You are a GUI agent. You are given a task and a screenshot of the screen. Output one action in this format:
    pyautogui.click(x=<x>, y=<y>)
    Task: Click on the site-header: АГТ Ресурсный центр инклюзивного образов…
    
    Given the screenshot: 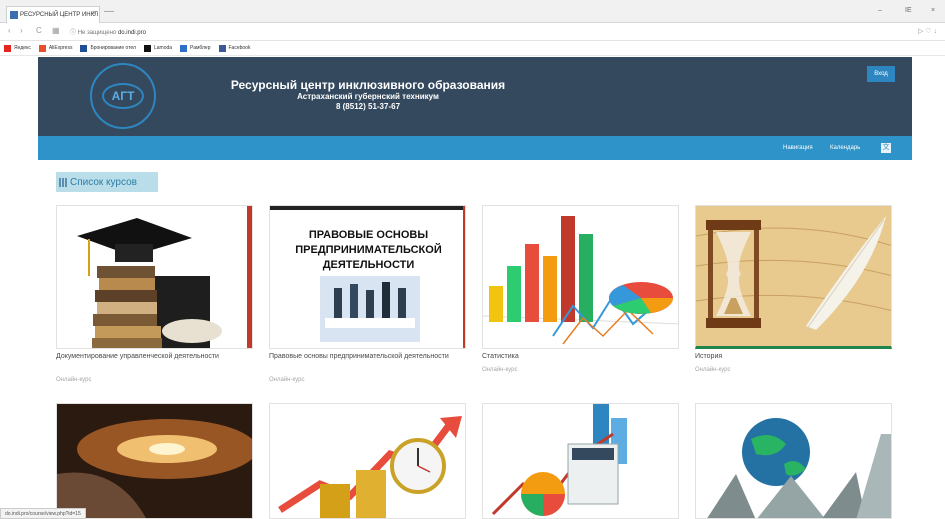 What is the action you would take?
    pyautogui.click(x=475, y=96)
    